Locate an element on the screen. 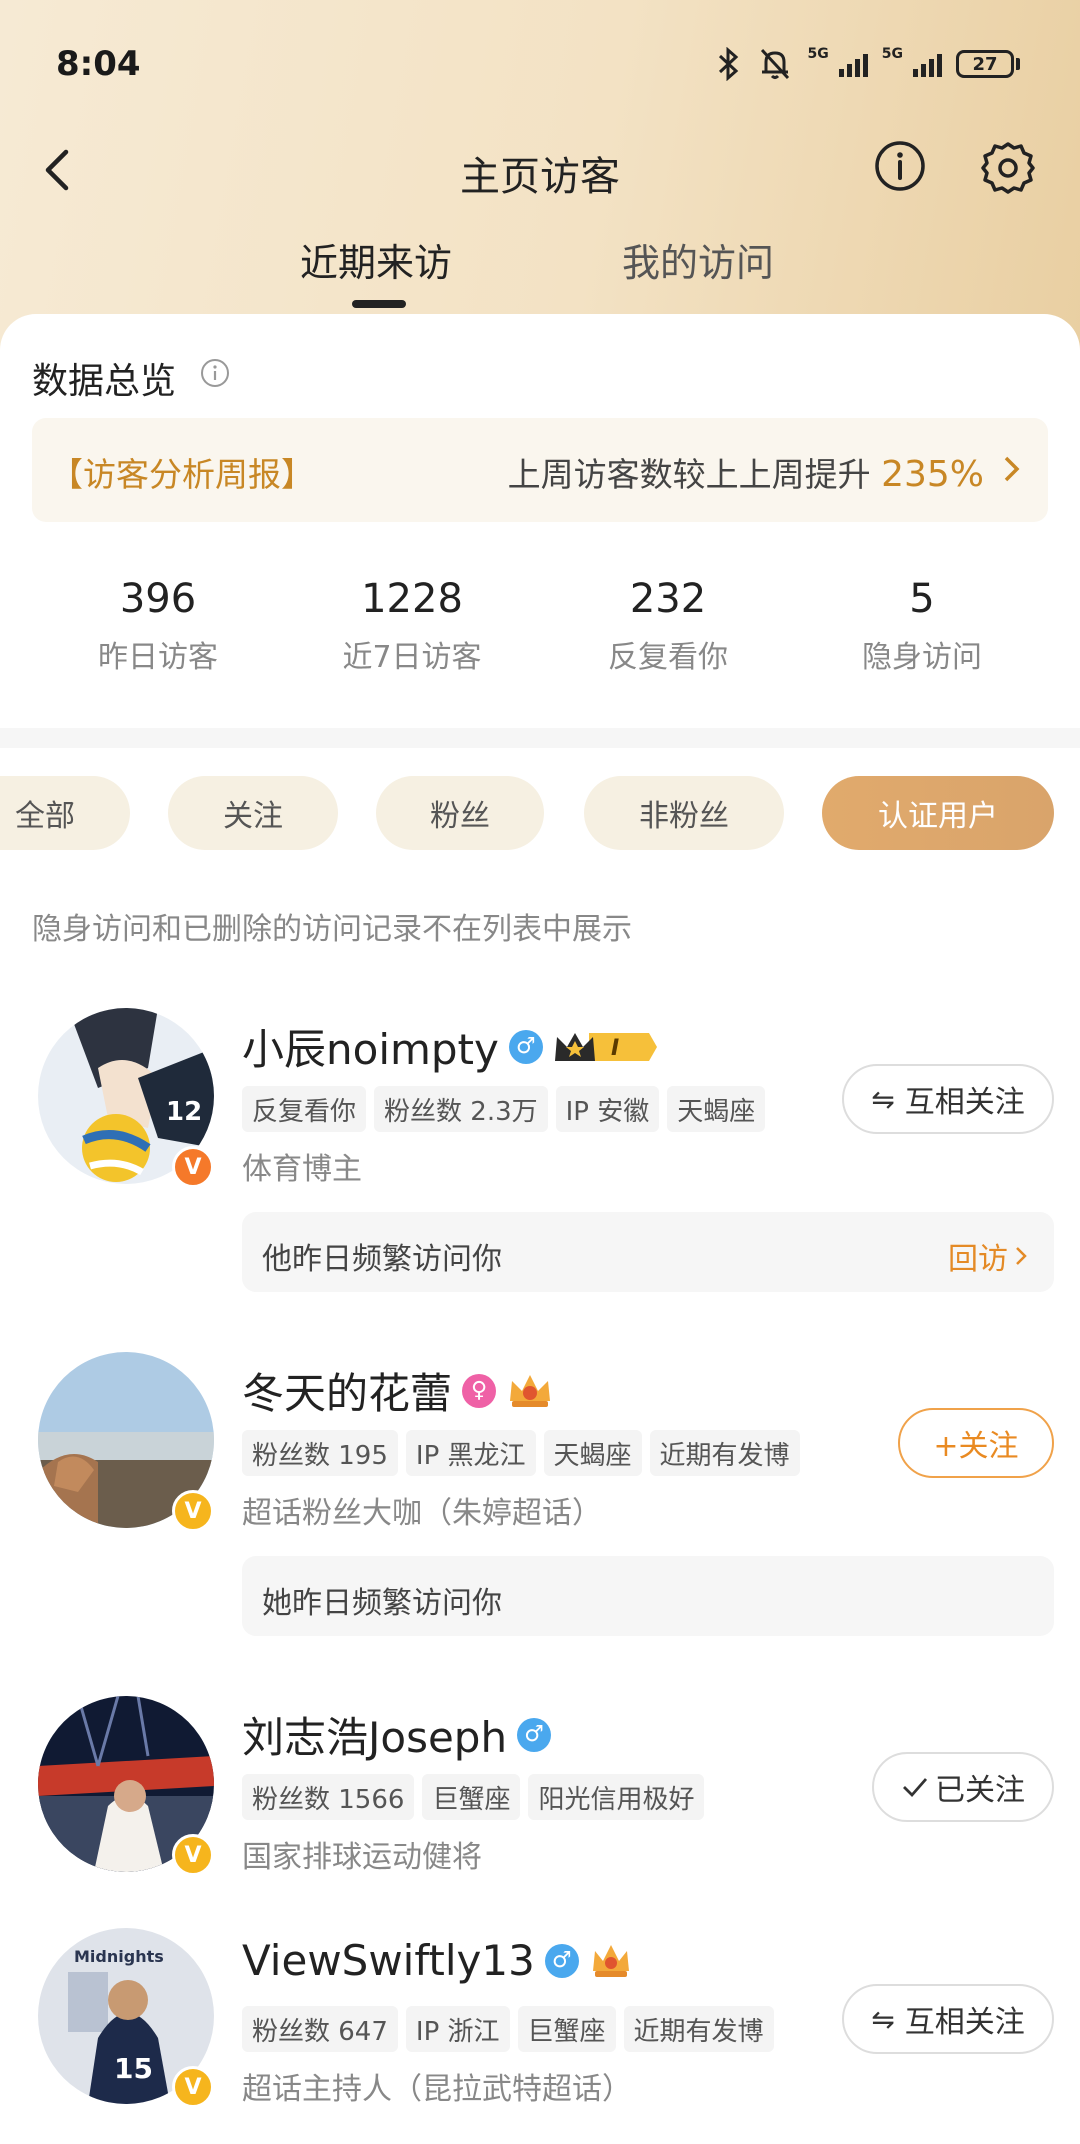 The height and width of the screenshot is (2144, 1080). tag: IP 浙江 is located at coordinates (457, 2029).